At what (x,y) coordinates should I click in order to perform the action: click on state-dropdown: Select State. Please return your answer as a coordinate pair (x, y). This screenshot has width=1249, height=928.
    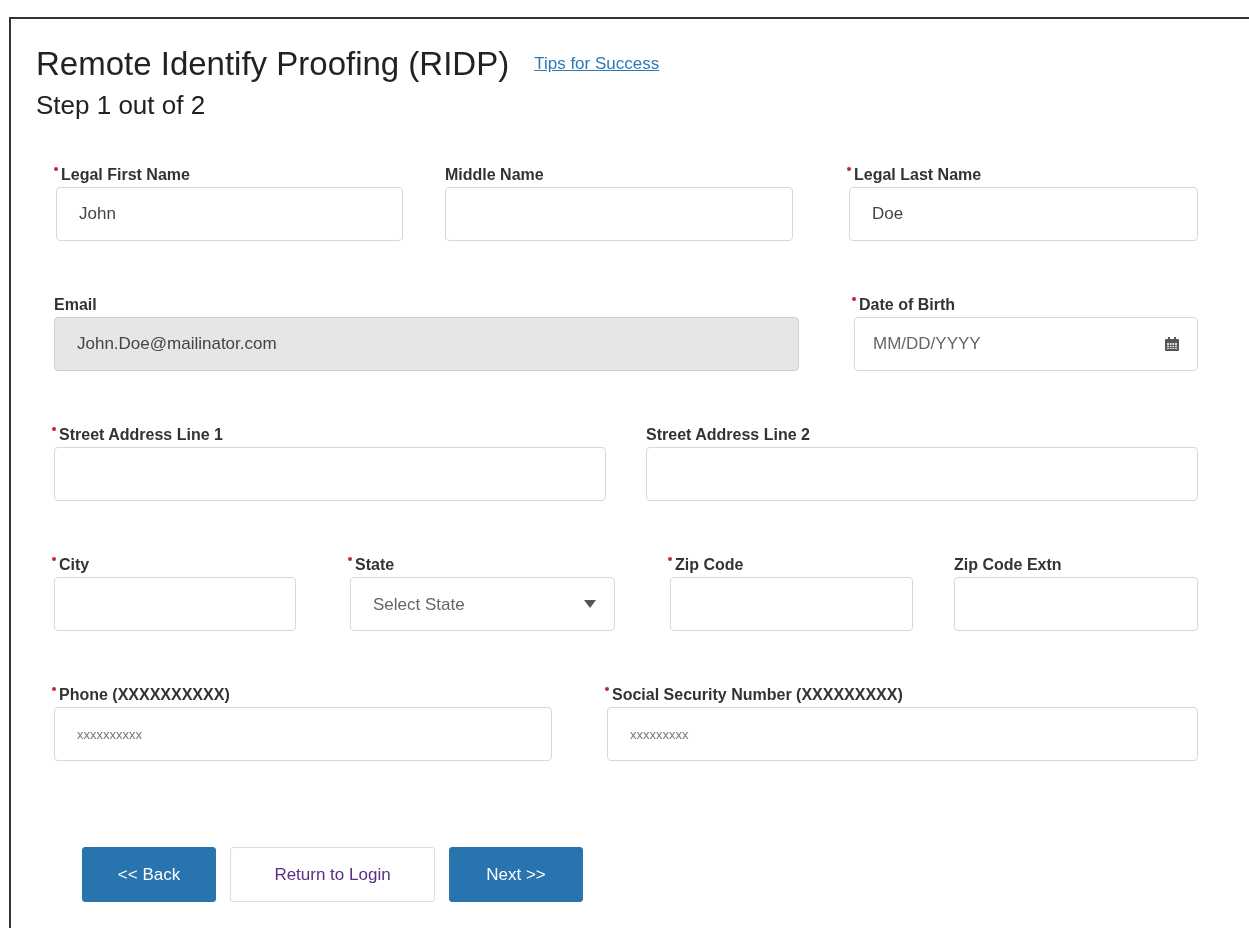
    Looking at the image, I should click on (482, 604).